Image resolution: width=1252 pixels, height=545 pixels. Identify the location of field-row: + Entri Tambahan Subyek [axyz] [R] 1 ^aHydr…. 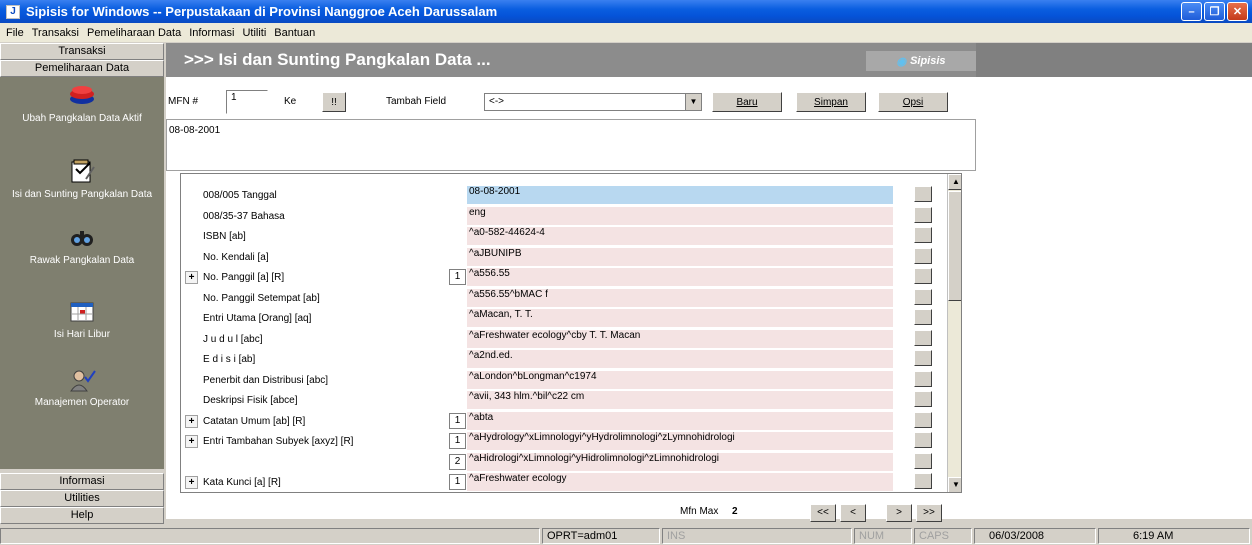
(561, 440).